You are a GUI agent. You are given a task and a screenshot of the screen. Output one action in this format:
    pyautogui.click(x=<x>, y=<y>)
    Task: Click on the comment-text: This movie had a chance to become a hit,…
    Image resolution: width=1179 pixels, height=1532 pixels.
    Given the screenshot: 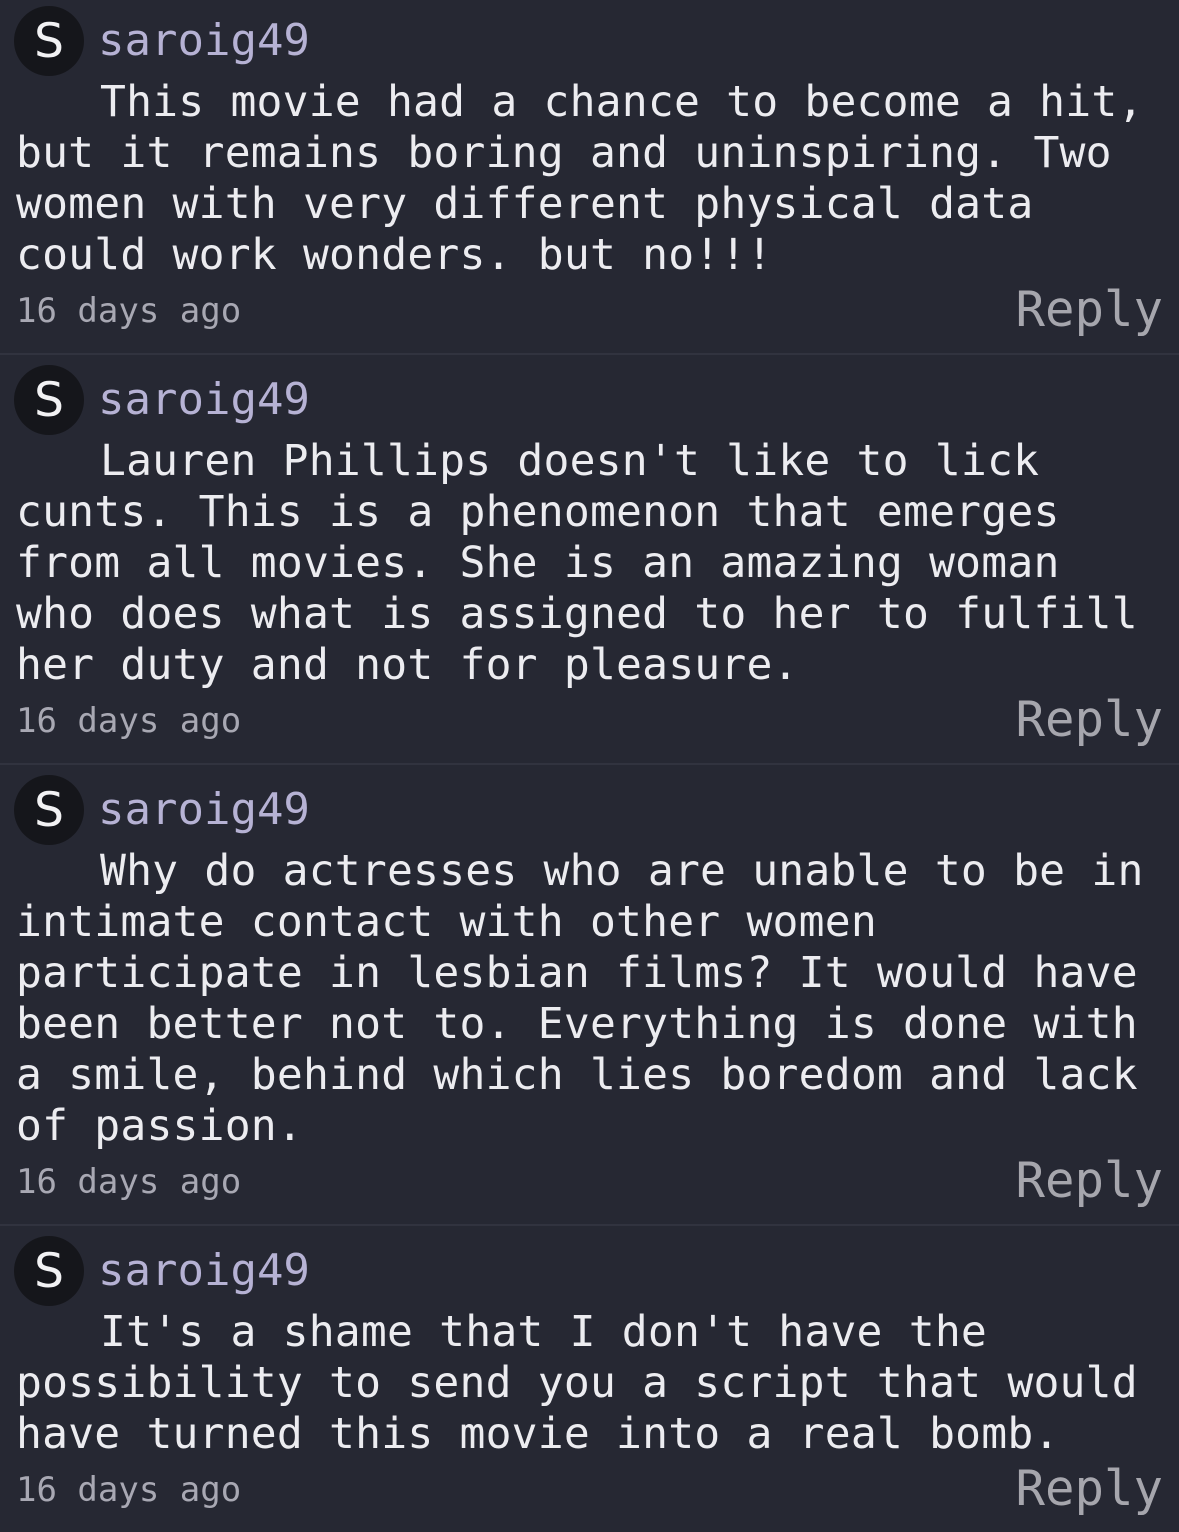 What is the action you would take?
    pyautogui.click(x=593, y=178)
    